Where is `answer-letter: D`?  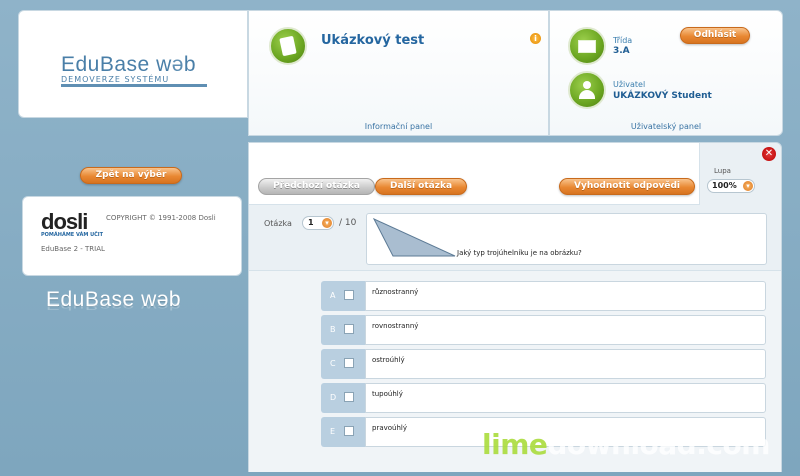 answer-letter: D is located at coordinates (333, 397).